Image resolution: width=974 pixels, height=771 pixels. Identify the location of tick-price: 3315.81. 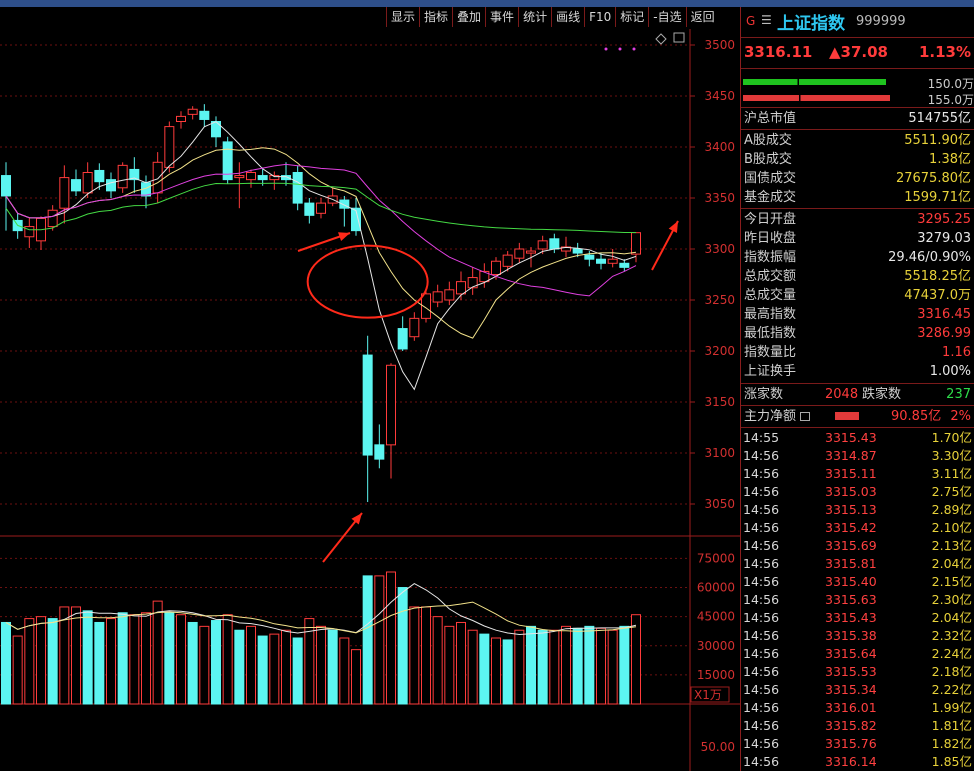
(851, 563).